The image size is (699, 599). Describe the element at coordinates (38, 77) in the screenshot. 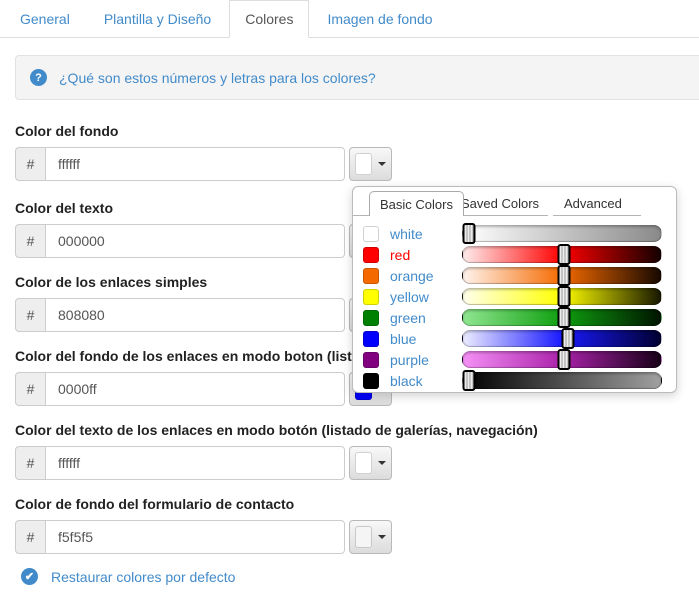

I see `question-circle-icon: ?` at that location.